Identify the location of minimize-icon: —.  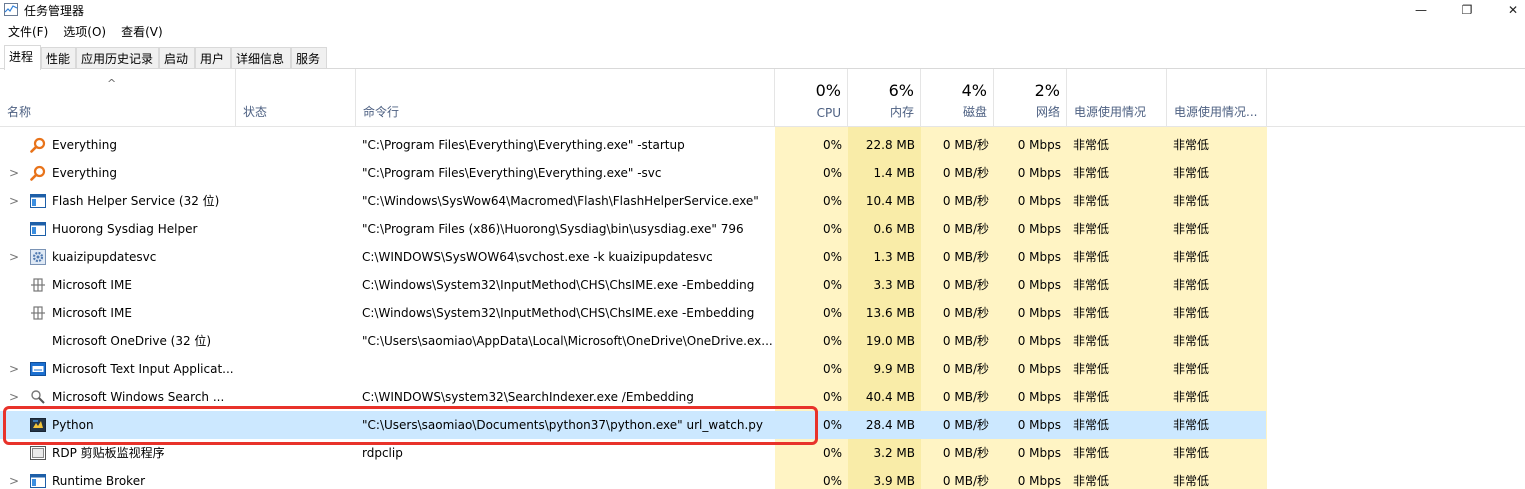
(1421, 10).